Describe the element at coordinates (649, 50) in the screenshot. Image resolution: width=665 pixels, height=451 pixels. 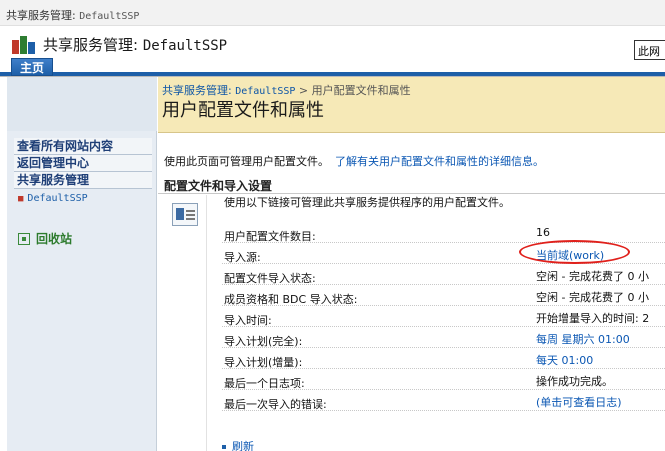
I see `search-scope-dropdown: 此网` at that location.